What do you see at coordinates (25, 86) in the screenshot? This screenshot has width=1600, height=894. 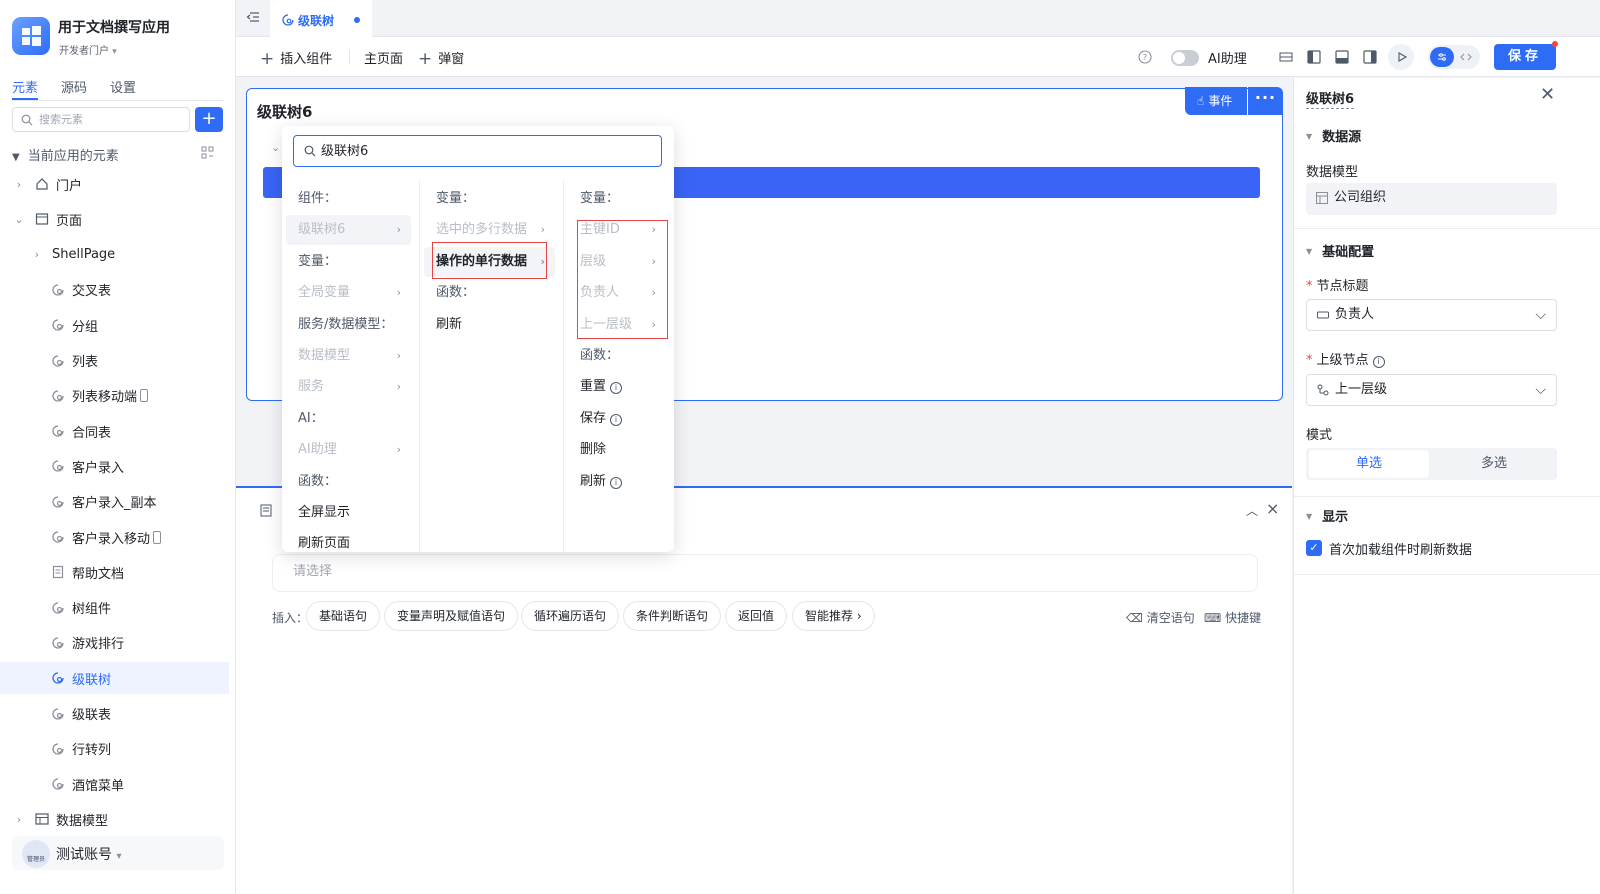 I see `tab-elements: 元素` at bounding box center [25, 86].